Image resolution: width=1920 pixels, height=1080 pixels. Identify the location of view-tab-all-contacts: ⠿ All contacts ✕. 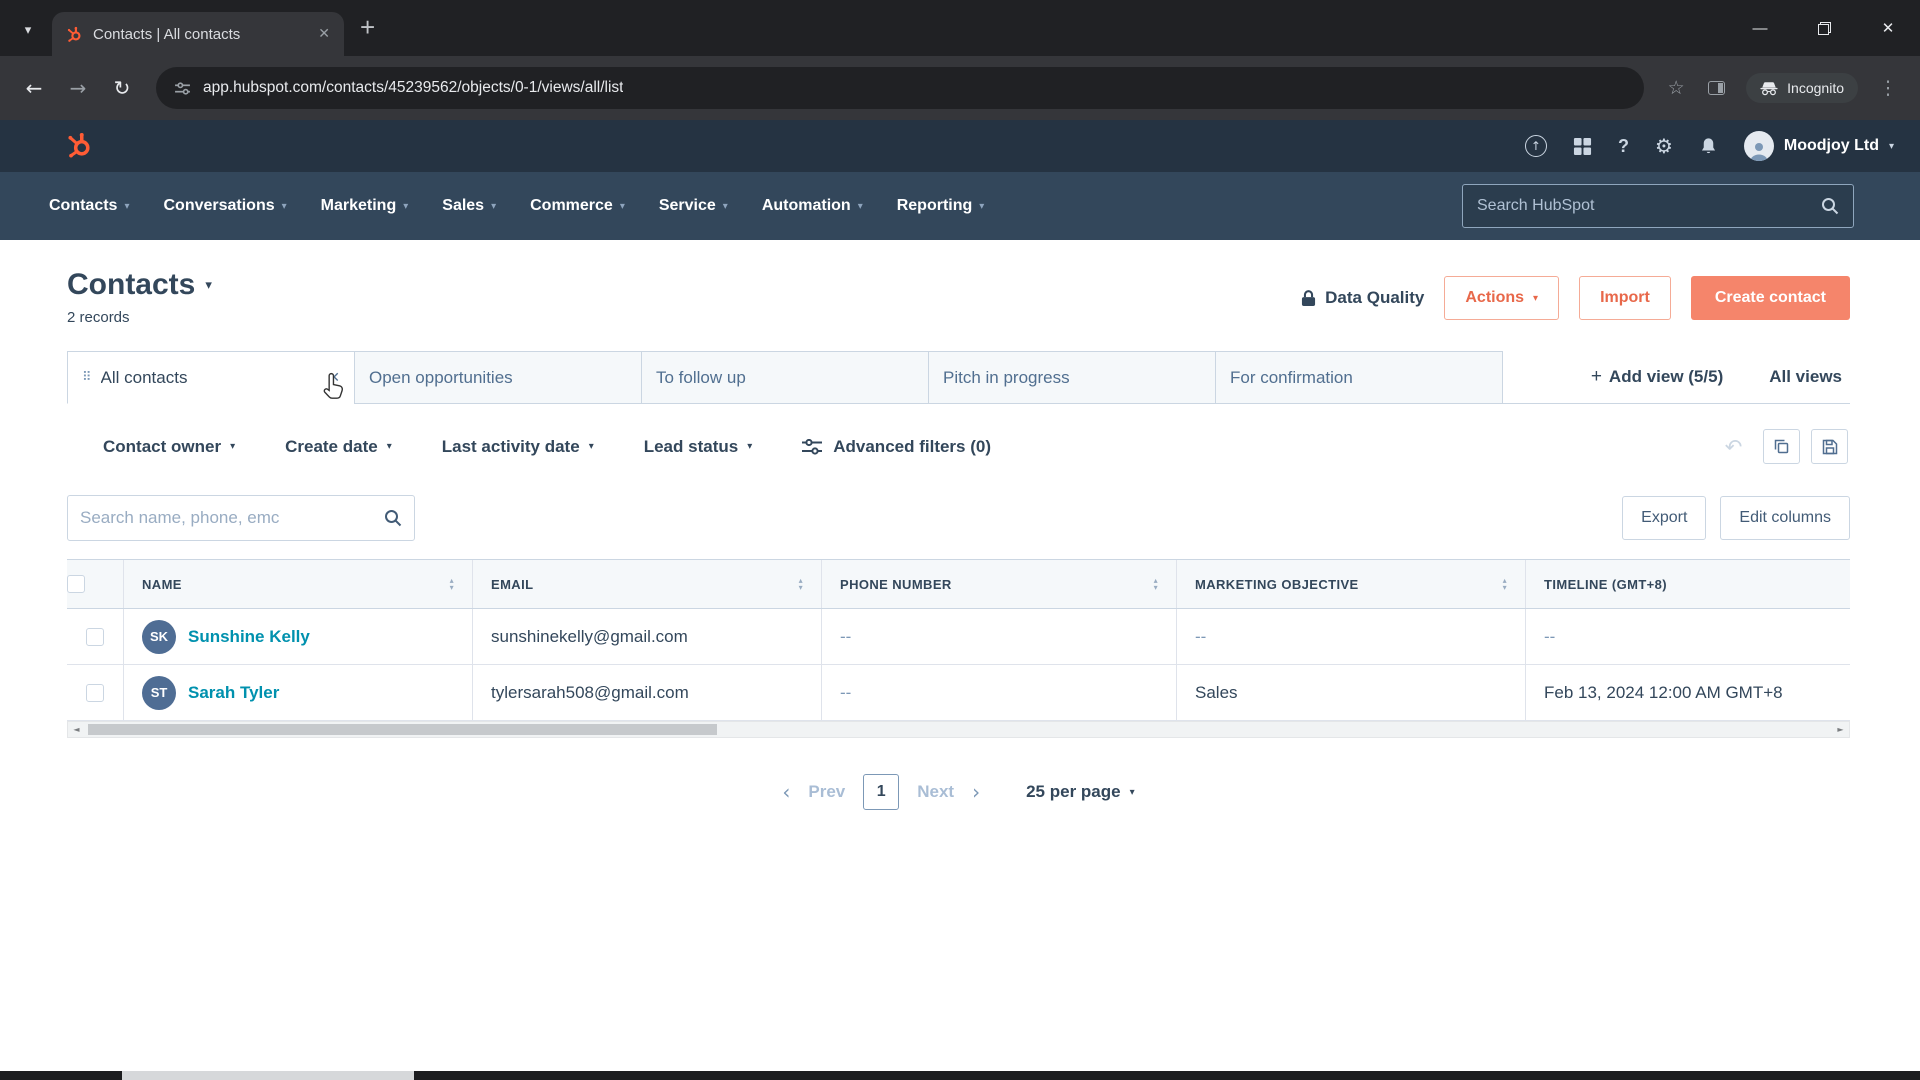
(211, 377).